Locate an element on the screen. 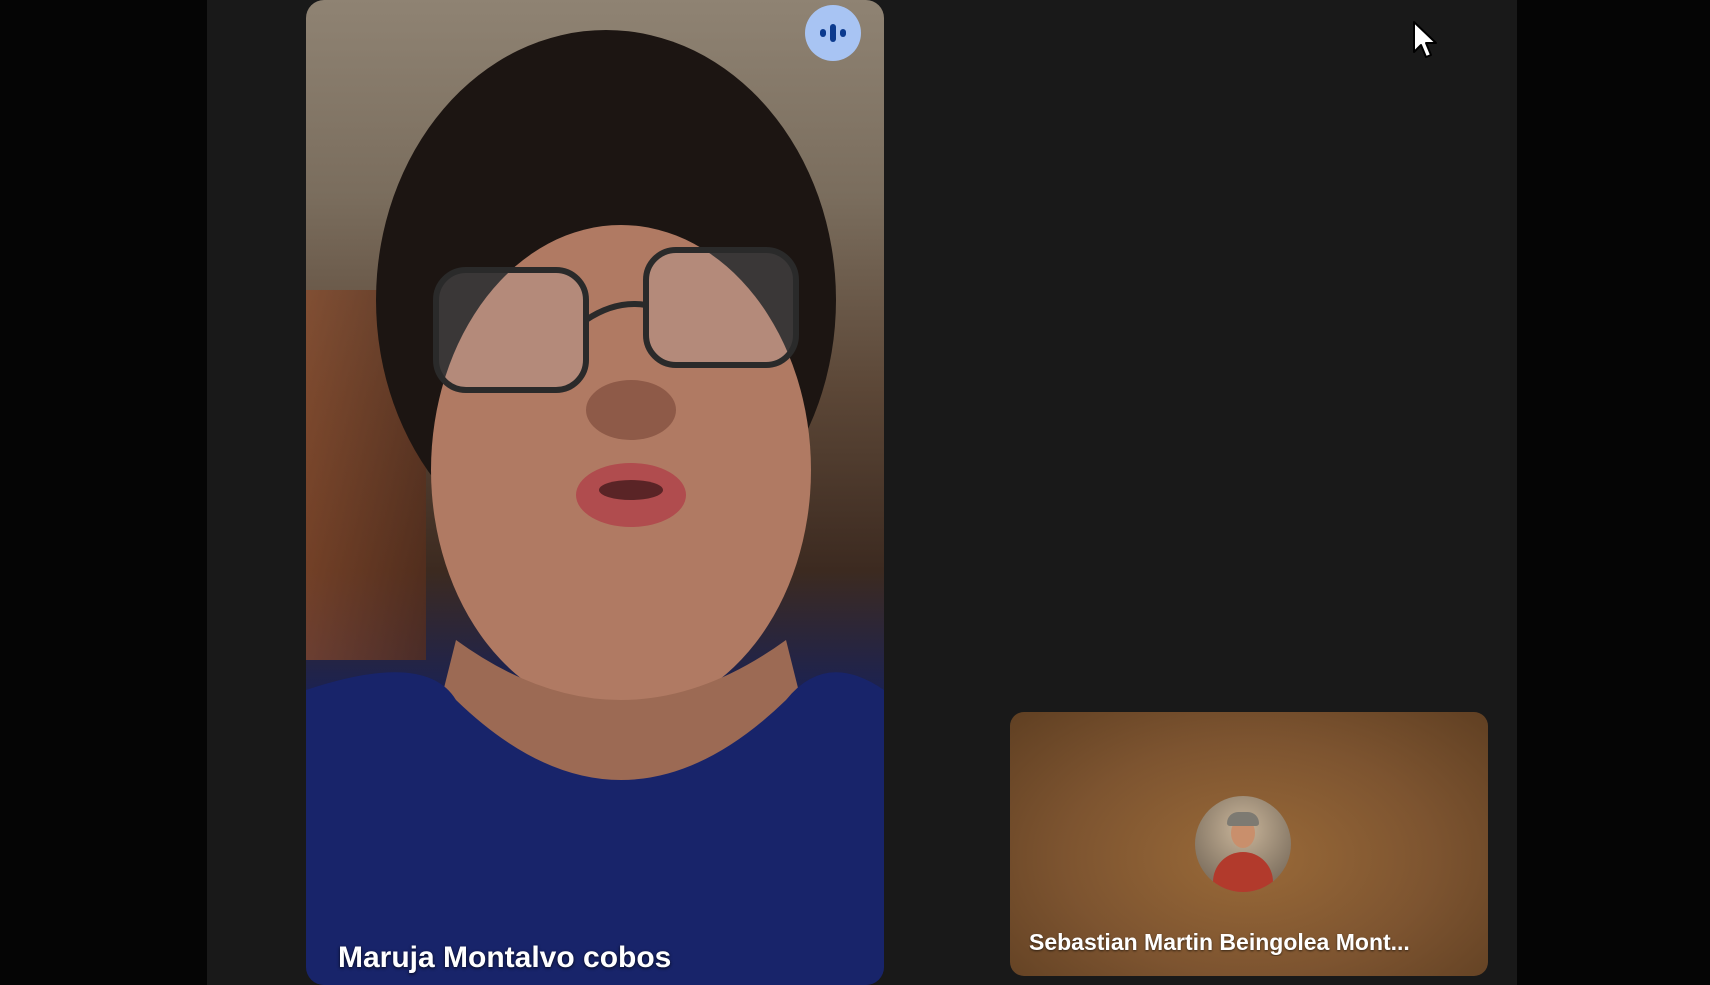  glasses-right-lens is located at coordinates (721, 307).